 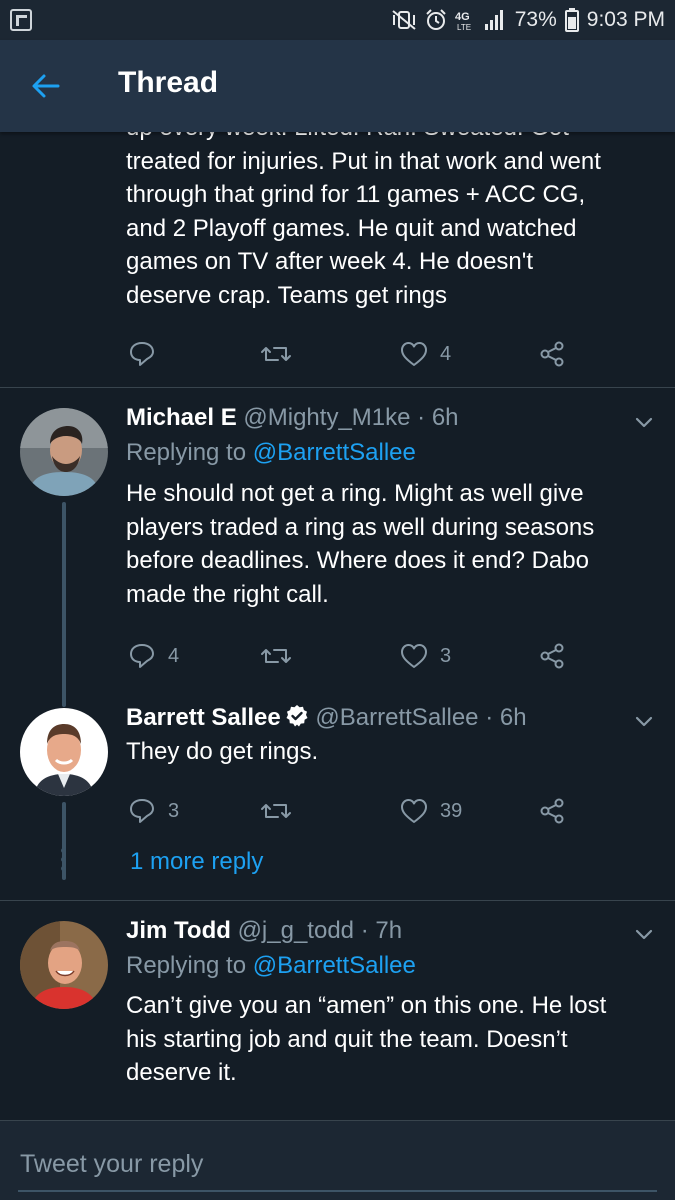 What do you see at coordinates (287, 295) in the screenshot?
I see `tweet-text-line: deserve crap. Teams get rings` at bounding box center [287, 295].